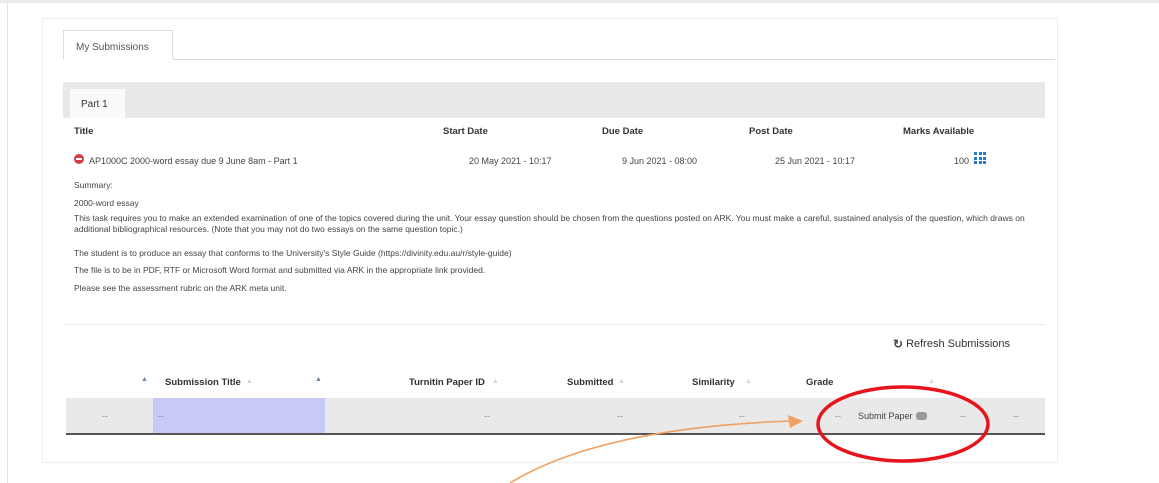 This screenshot has height=483, width=1159. What do you see at coordinates (795, 421) in the screenshot?
I see `pointer-arrowhead` at bounding box center [795, 421].